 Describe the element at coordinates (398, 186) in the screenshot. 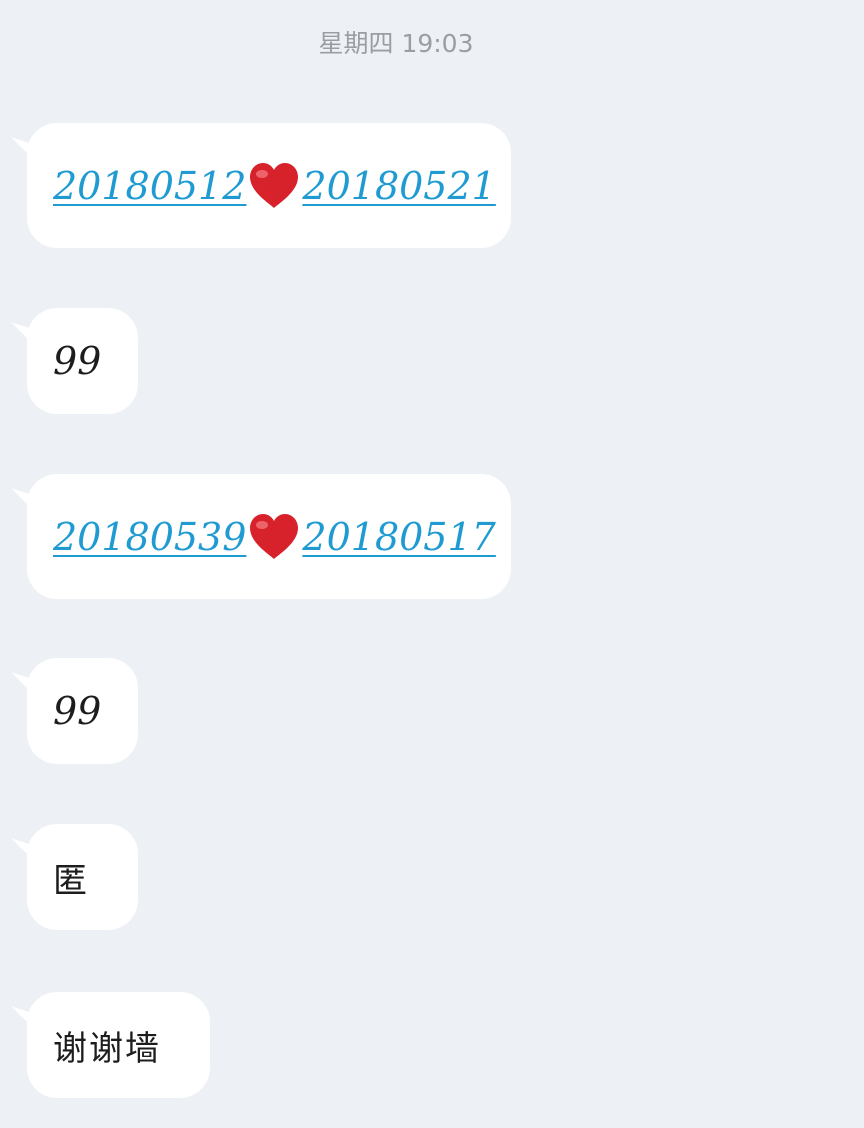

I see `date-link: 20180521` at that location.